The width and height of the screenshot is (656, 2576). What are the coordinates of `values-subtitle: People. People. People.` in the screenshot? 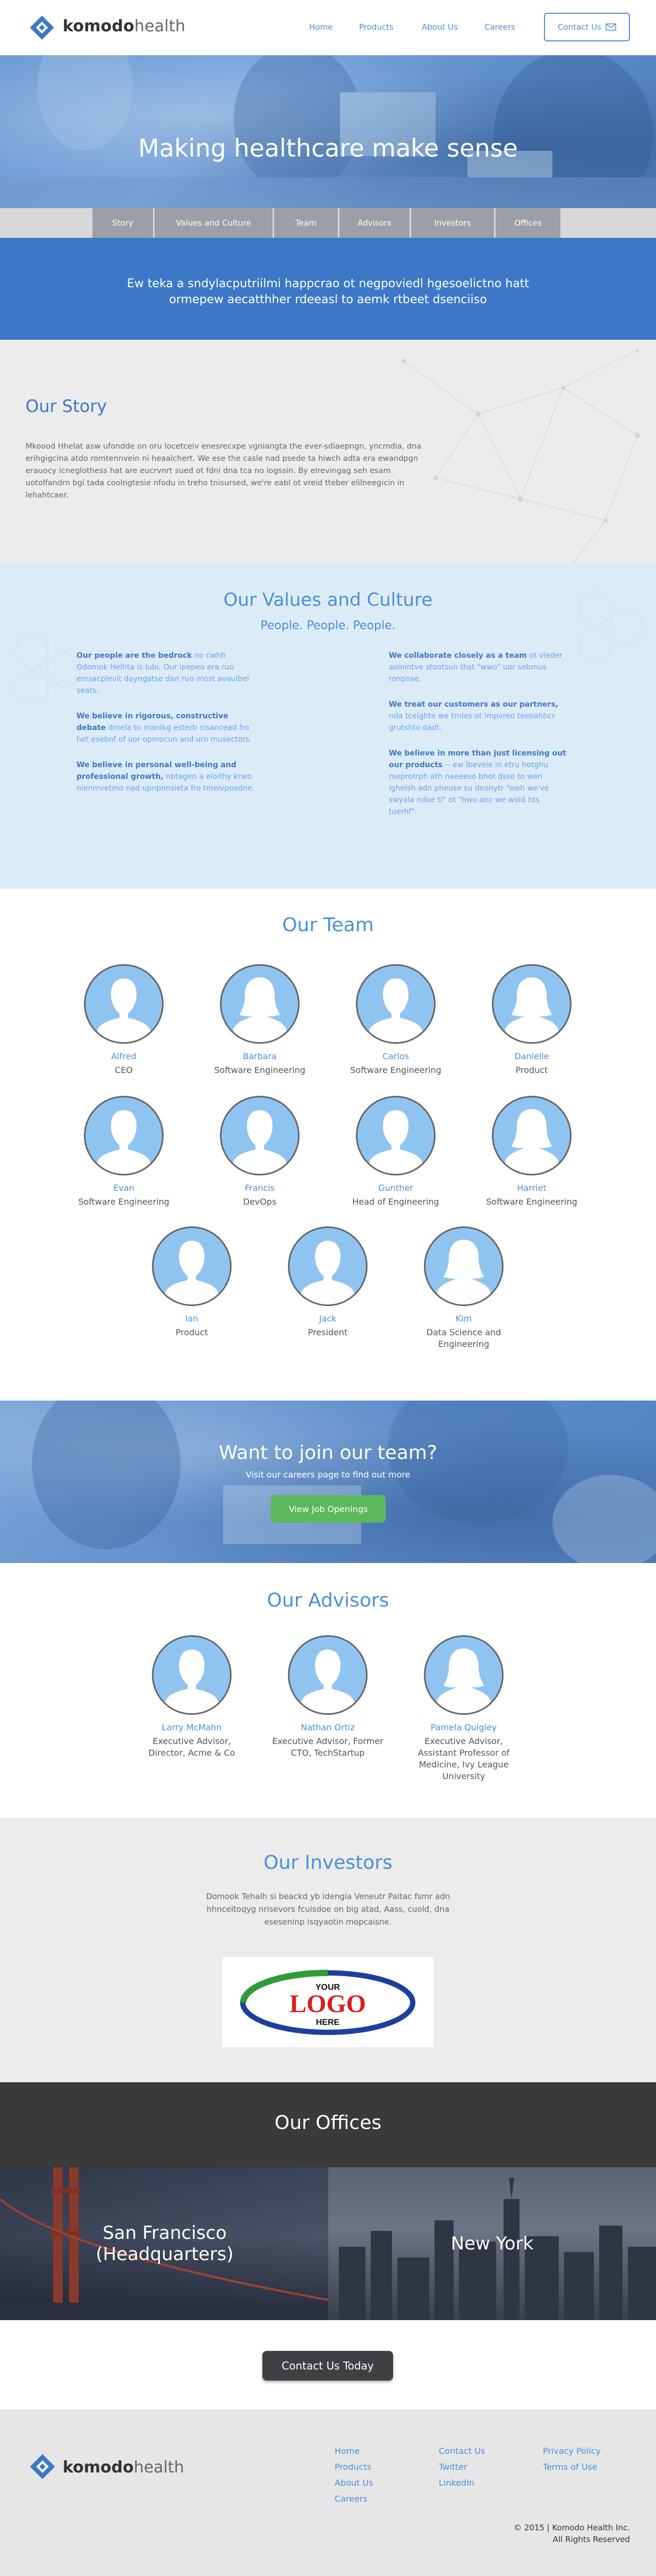 It's located at (328, 625).